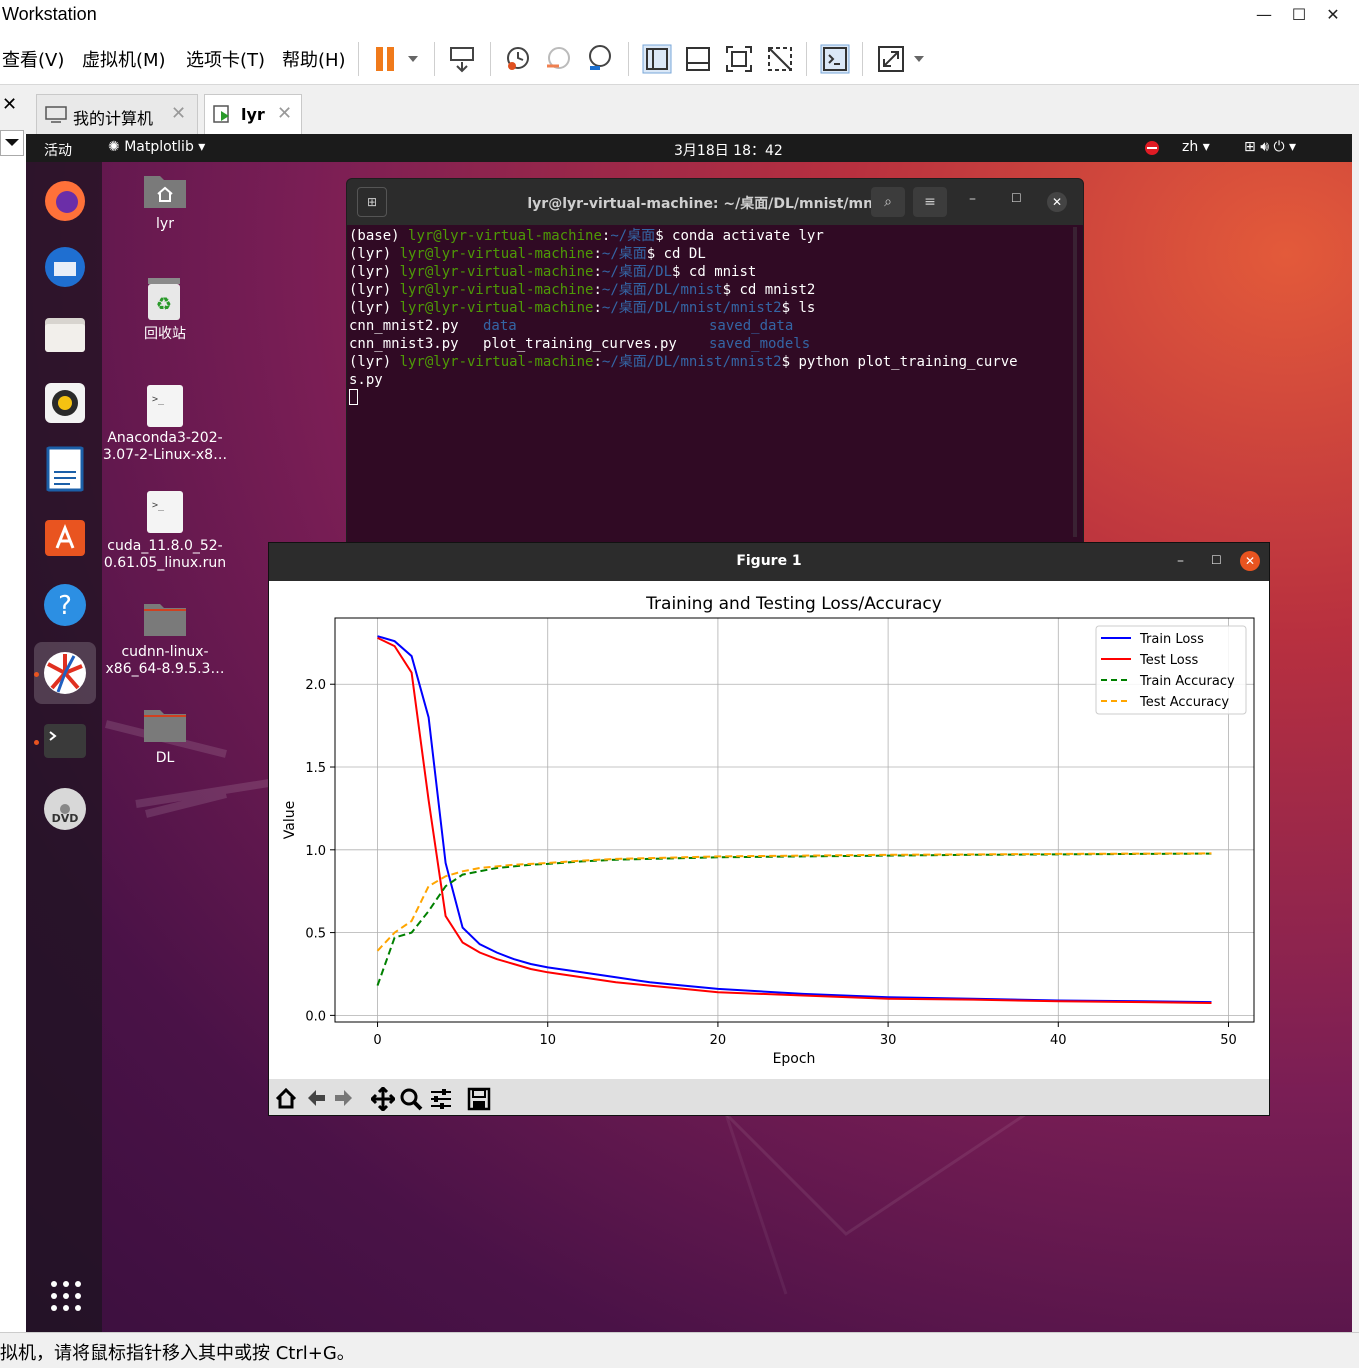 The height and width of the screenshot is (1368, 1359). Describe the element at coordinates (65, 537) in the screenshot. I see `ubuntu-software-icon` at that location.